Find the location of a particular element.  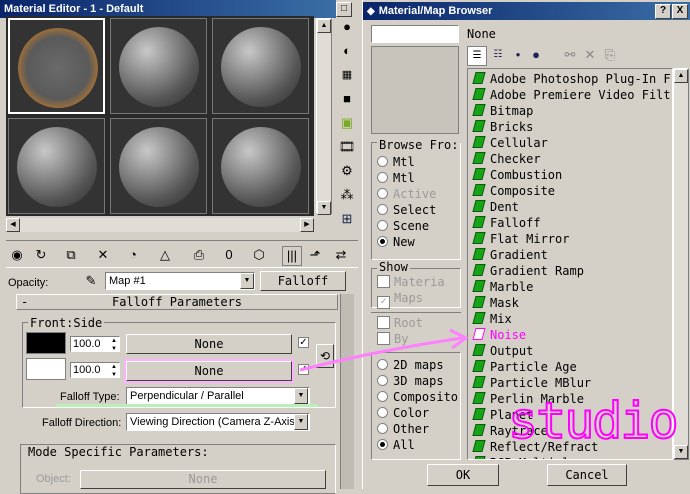

close-icon: X is located at coordinates (680, 11).